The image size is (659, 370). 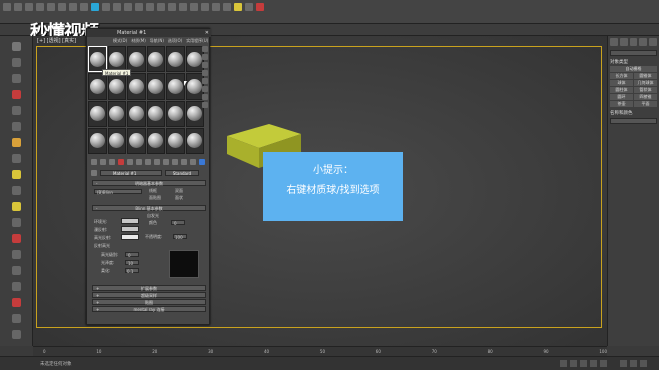 What do you see at coordinates (16, 206) in the screenshot?
I see `daylight-tool-icon` at bounding box center [16, 206].